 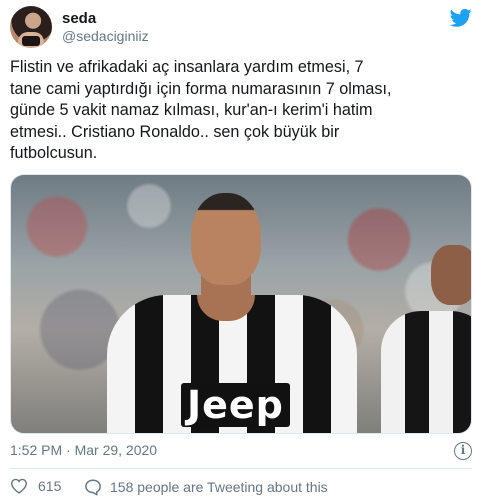 I want to click on tweet-actions: 615 158 people are Tweeting about this, so click(x=241, y=487).